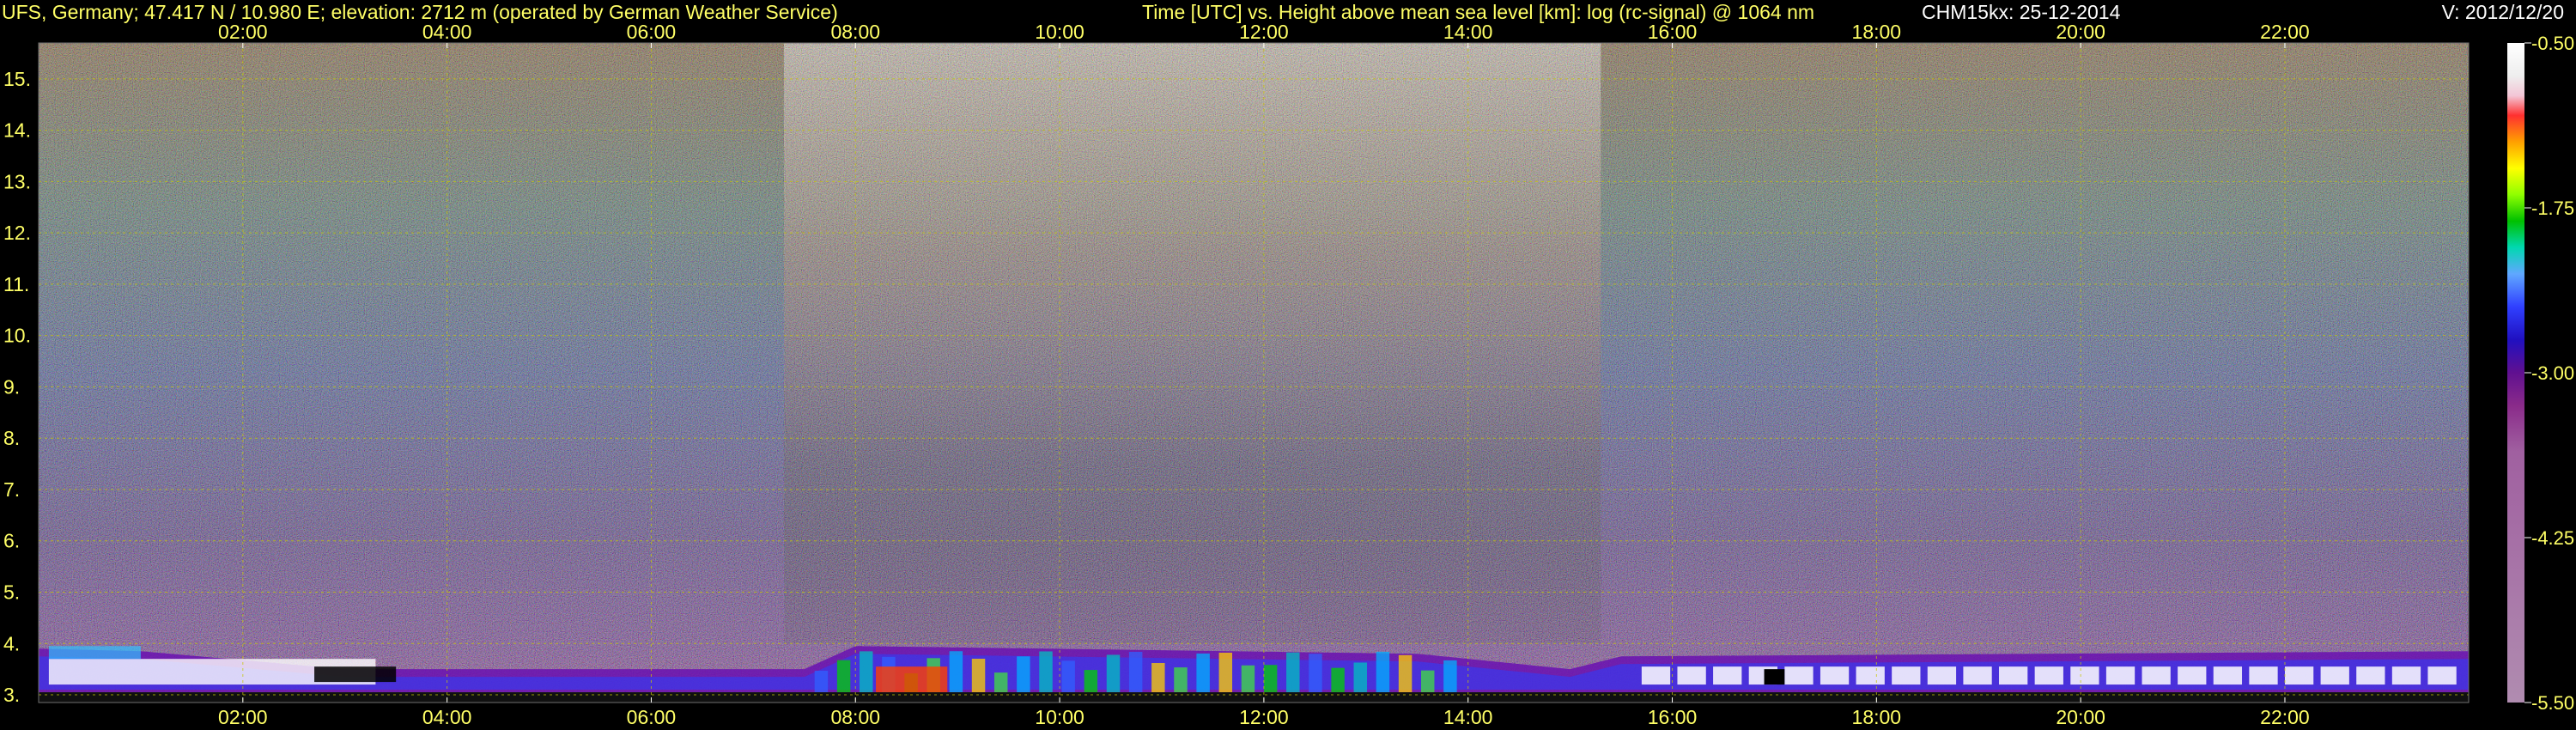 The width and height of the screenshot is (2576, 730). Describe the element at coordinates (17, 130) in the screenshot. I see `y-tick-label-11: 14.` at that location.